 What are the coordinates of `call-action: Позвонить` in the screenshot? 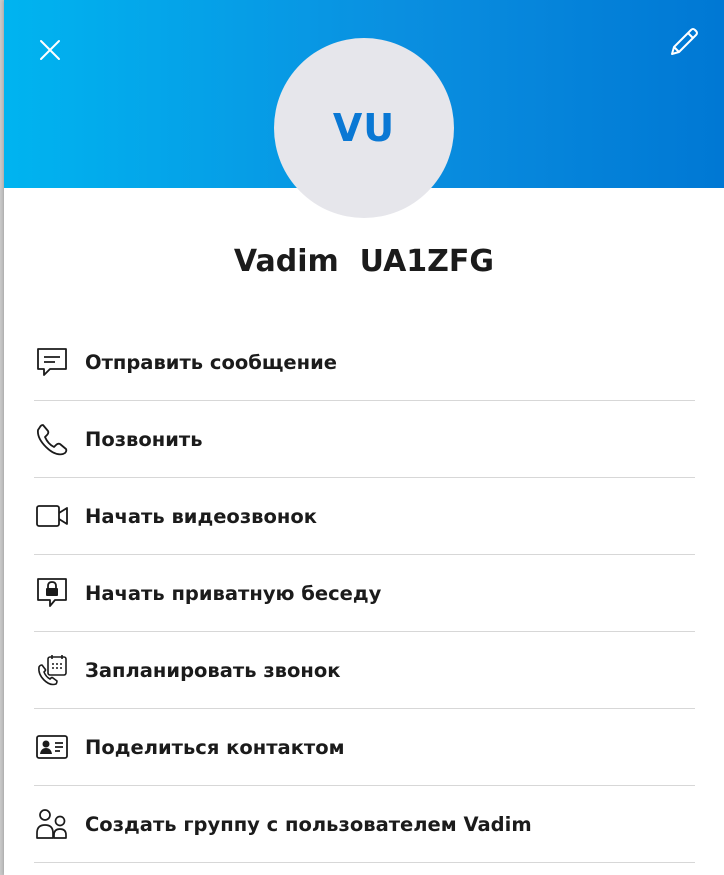 It's located at (364, 439).